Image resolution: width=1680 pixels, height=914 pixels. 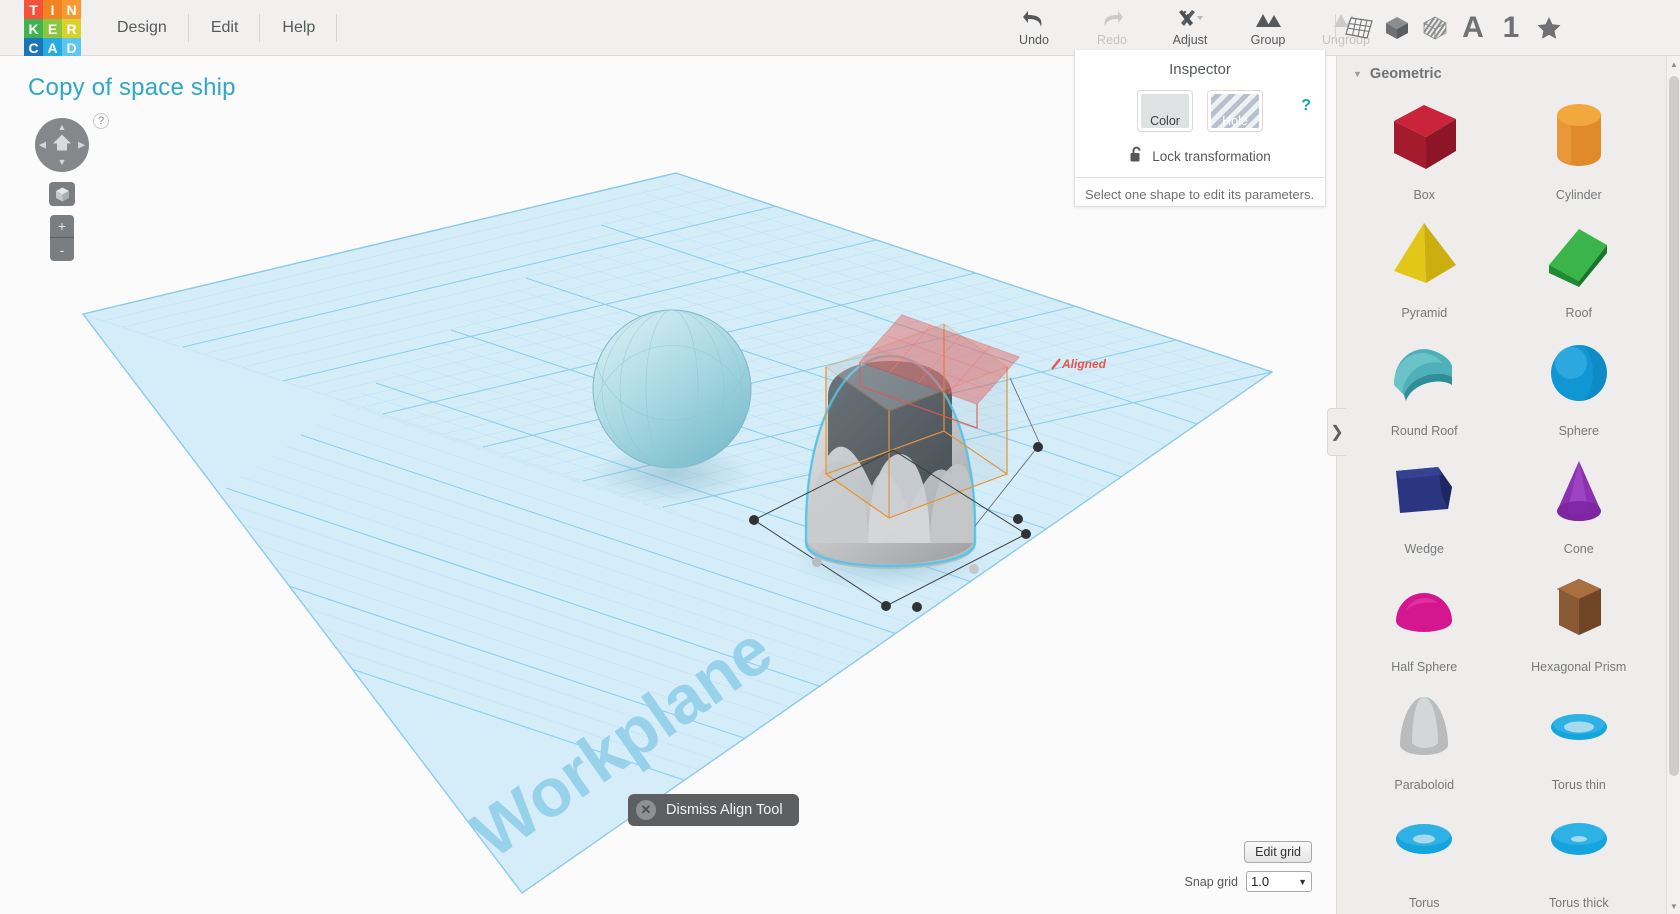 I want to click on nav-left-icon: ◀, so click(x=42, y=145).